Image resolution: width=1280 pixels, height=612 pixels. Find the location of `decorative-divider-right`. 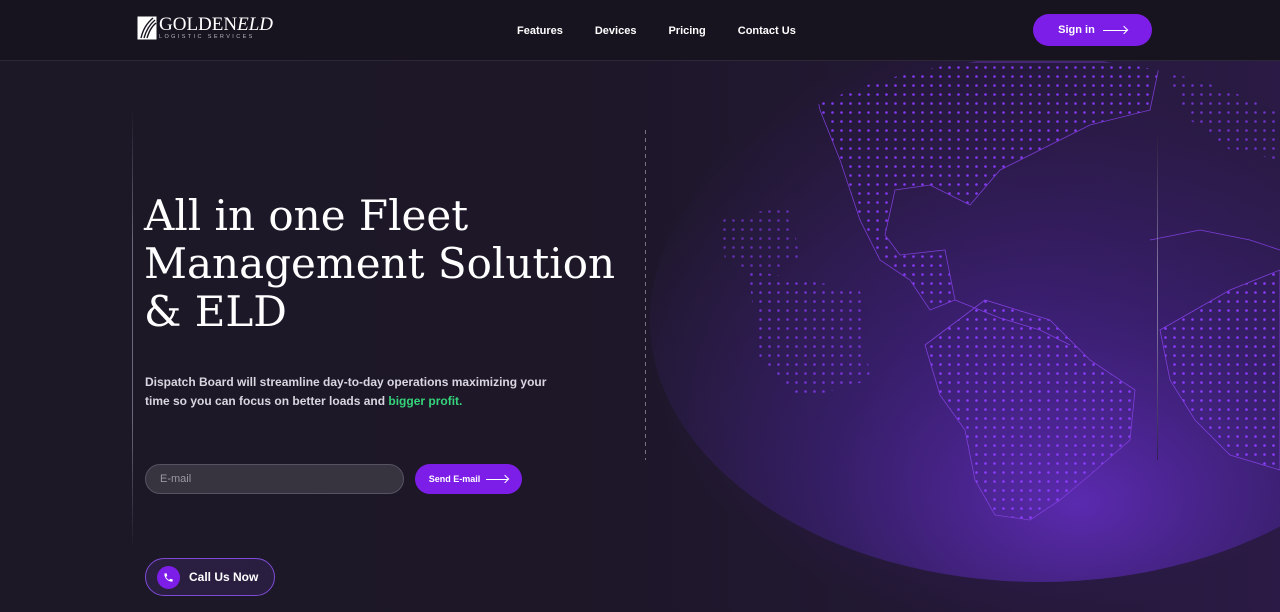

decorative-divider-right is located at coordinates (1157, 295).